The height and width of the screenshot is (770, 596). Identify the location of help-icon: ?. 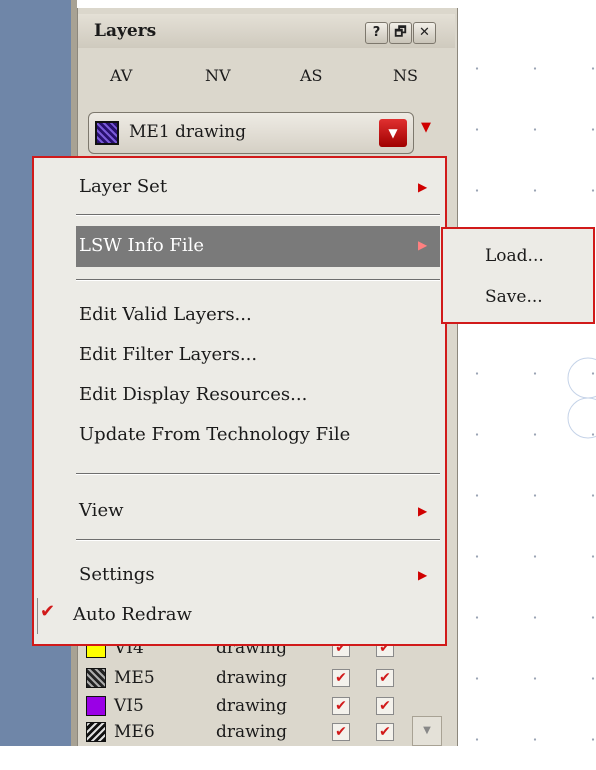
(376, 33).